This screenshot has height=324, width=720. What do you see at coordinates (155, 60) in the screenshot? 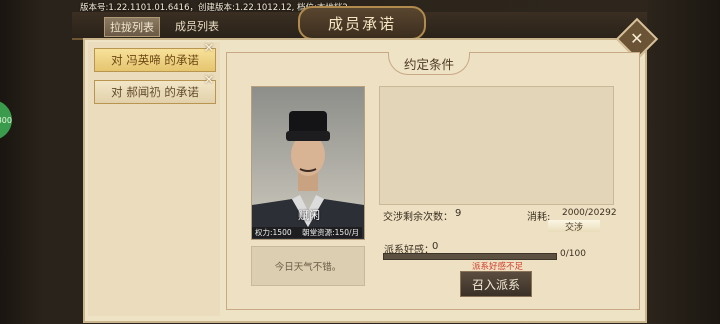
I see `promise-item-1: 对 冯英啼 的承诺` at bounding box center [155, 60].